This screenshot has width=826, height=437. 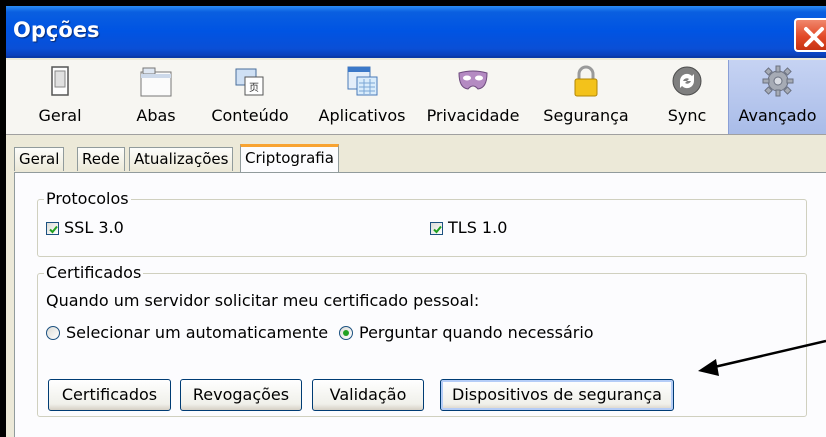 I want to click on toolbar-label-content: Conteúdo, so click(x=250, y=115).